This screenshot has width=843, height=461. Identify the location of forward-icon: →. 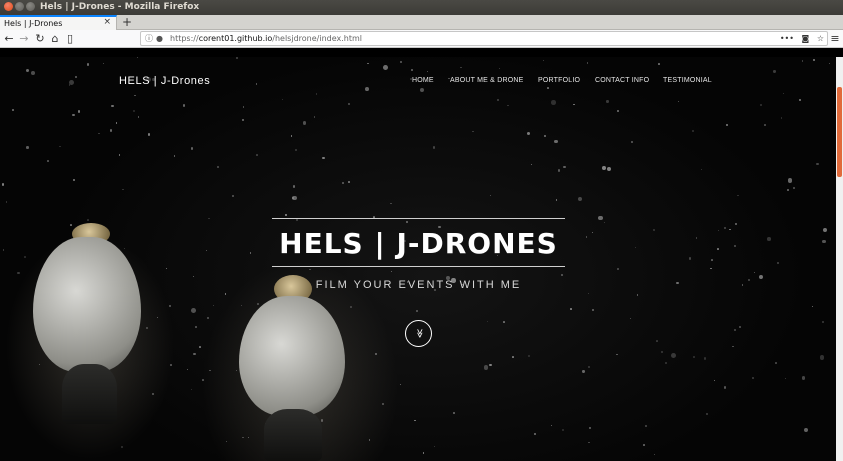
(24, 38).